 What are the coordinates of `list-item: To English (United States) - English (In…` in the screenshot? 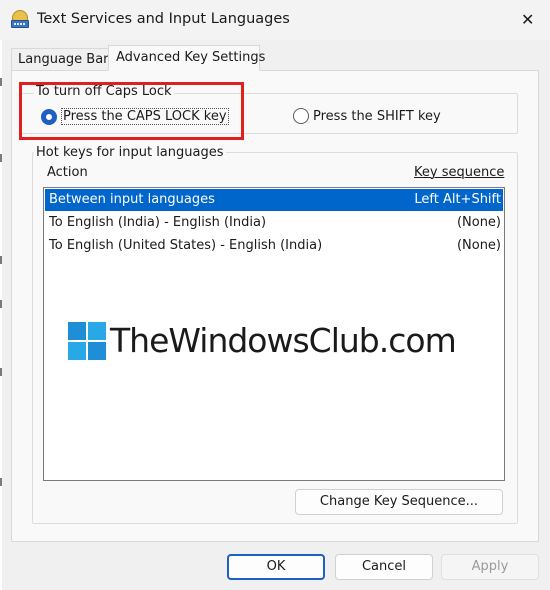 It's located at (274, 246).